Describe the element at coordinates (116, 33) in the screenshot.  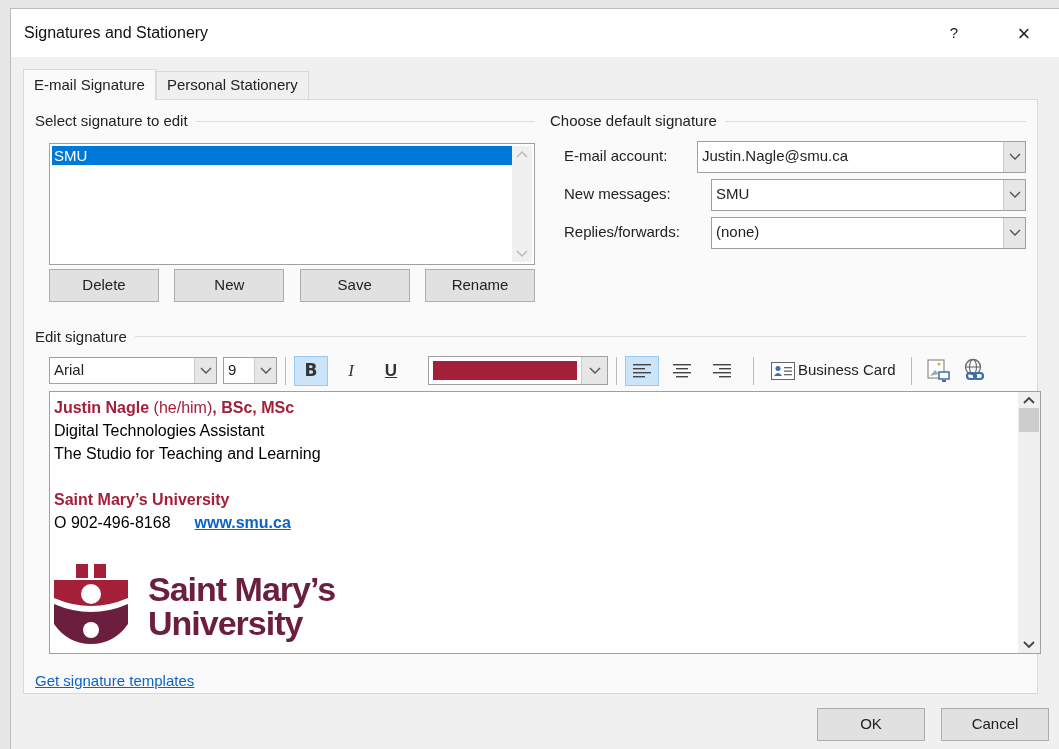
I see `window-title: Signatures and Stationery` at that location.